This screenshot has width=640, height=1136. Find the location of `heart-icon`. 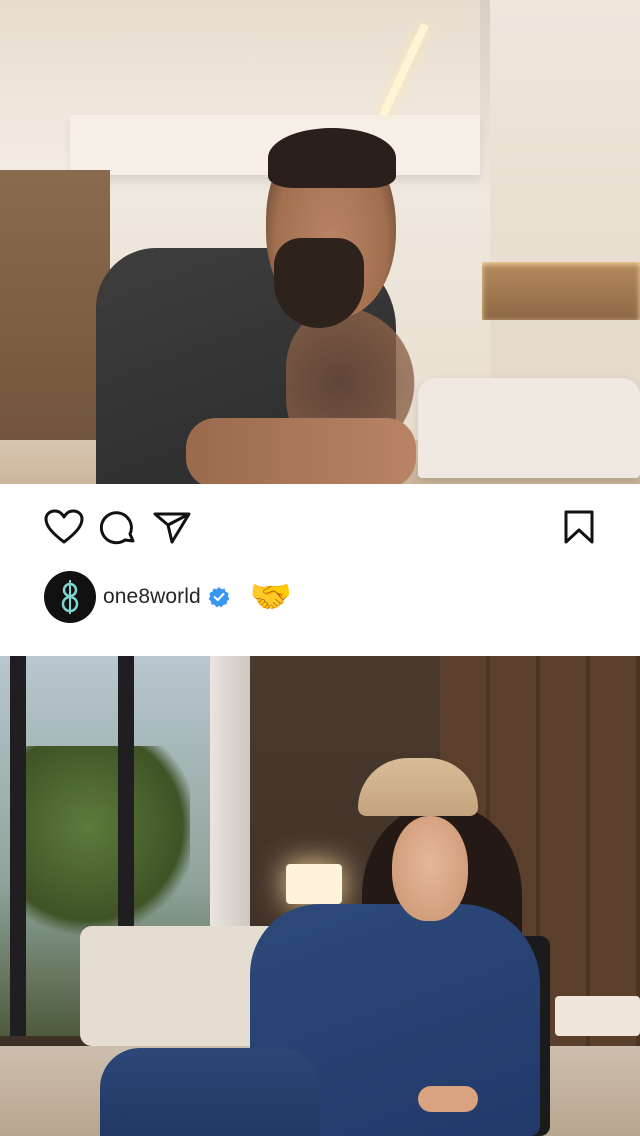

heart-icon is located at coordinates (64, 527).